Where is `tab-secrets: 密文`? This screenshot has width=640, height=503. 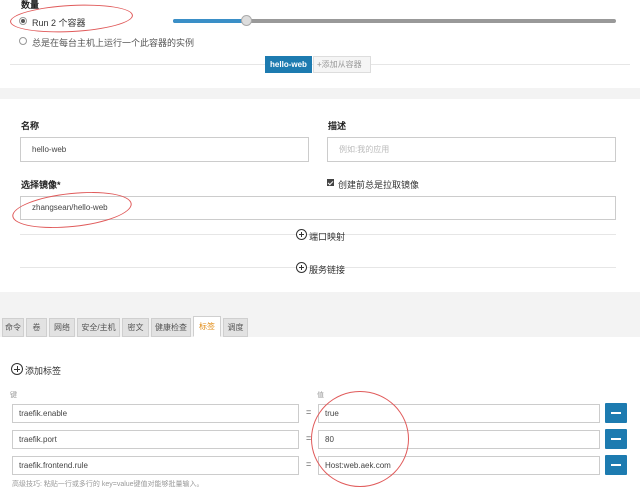 tab-secrets: 密文 is located at coordinates (135, 327).